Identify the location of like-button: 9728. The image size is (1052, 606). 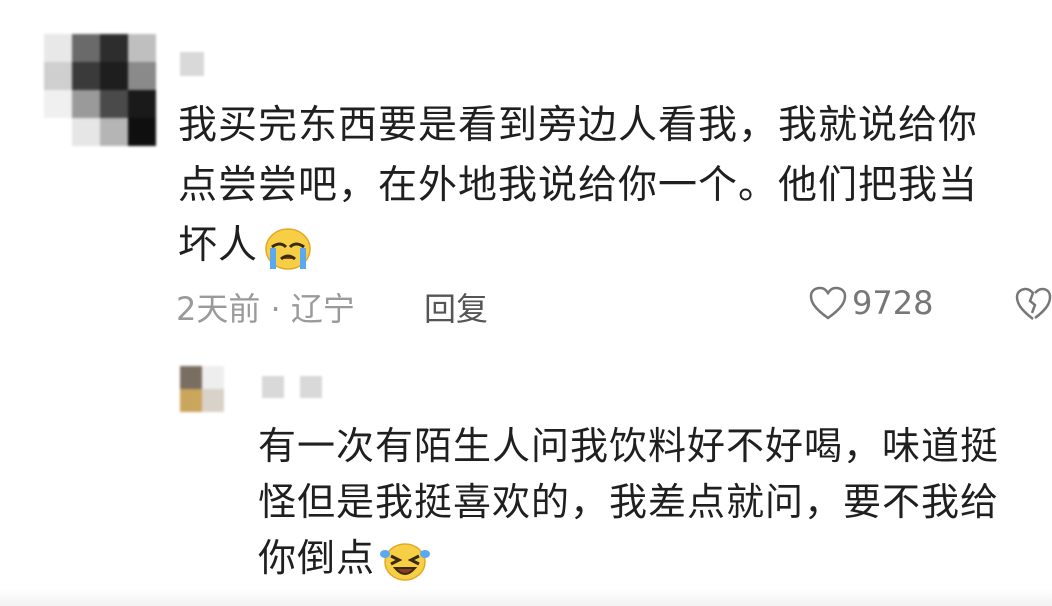
(870, 303).